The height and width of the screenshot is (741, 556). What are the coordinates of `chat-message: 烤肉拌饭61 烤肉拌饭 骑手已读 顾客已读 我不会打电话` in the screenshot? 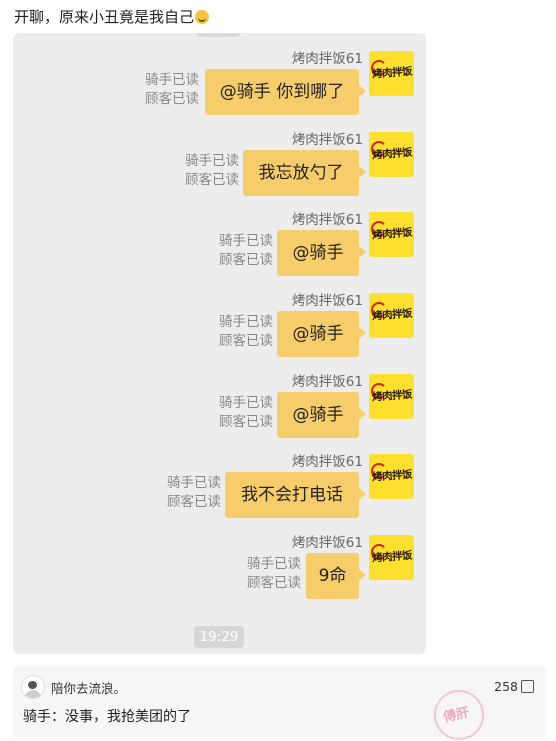 It's located at (219, 490).